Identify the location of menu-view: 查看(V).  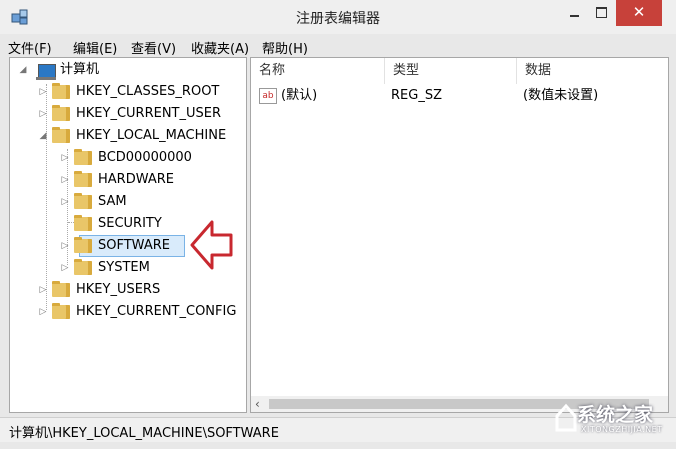
(153, 47).